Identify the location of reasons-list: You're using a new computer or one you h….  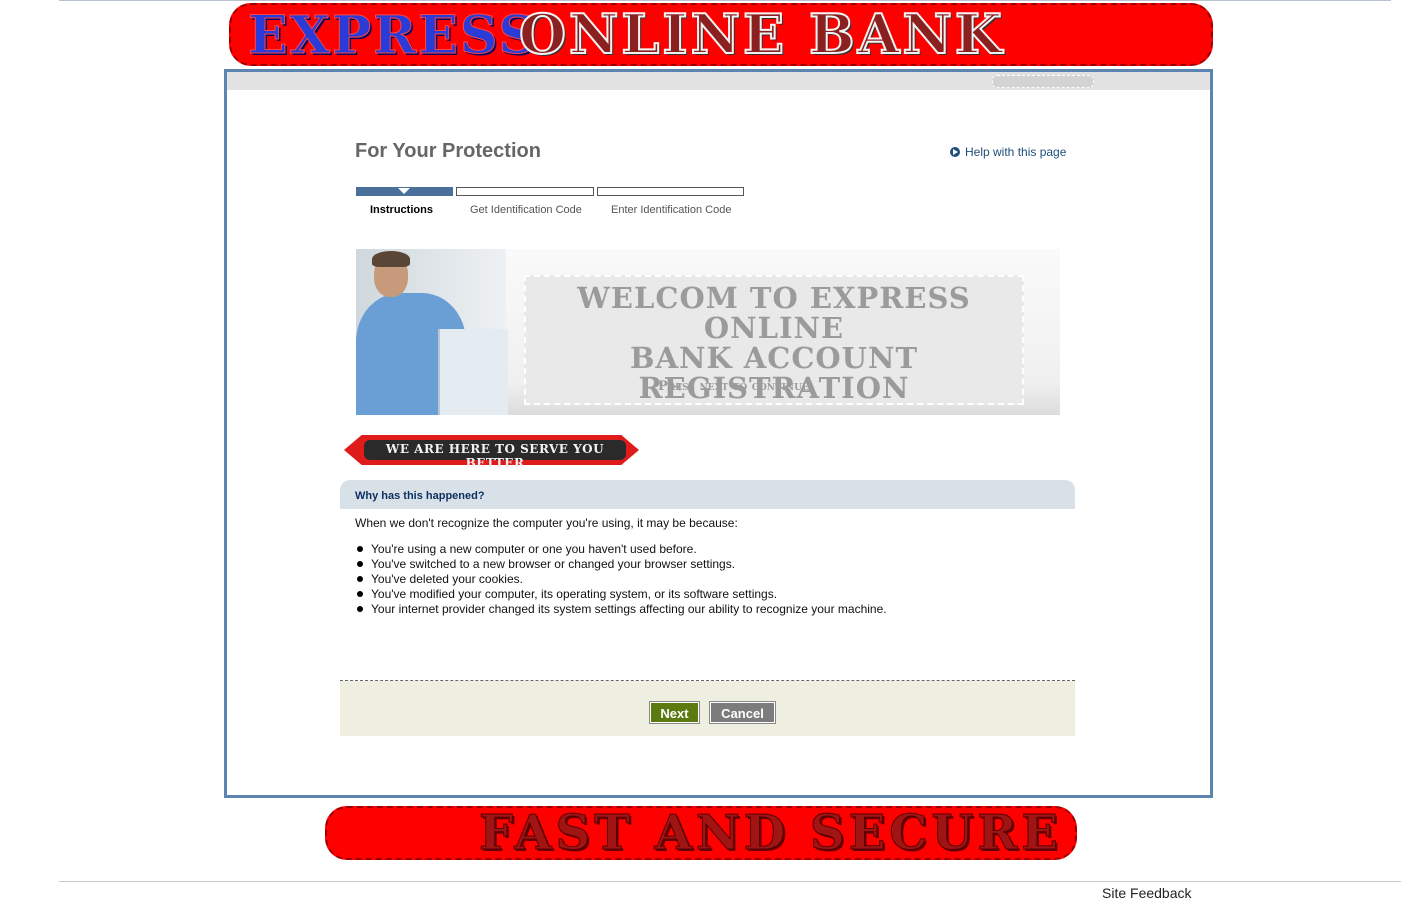
(621, 579).